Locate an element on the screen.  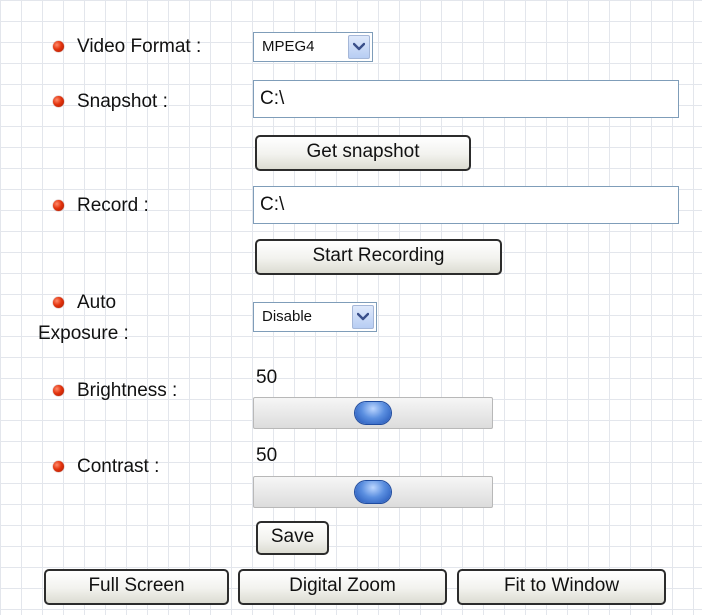
save-button: Save is located at coordinates (292, 538).